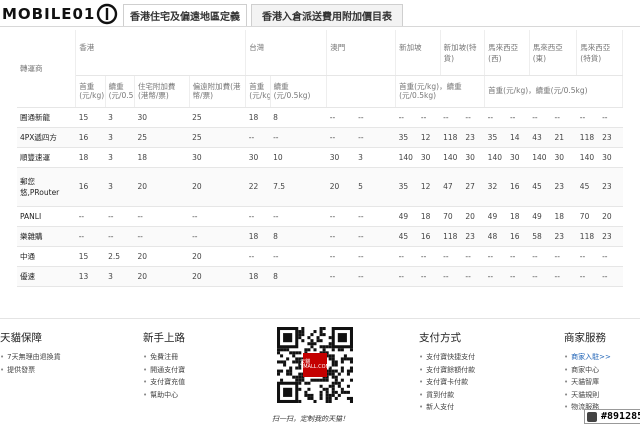  I want to click on rate-cell: 22, so click(258, 187).